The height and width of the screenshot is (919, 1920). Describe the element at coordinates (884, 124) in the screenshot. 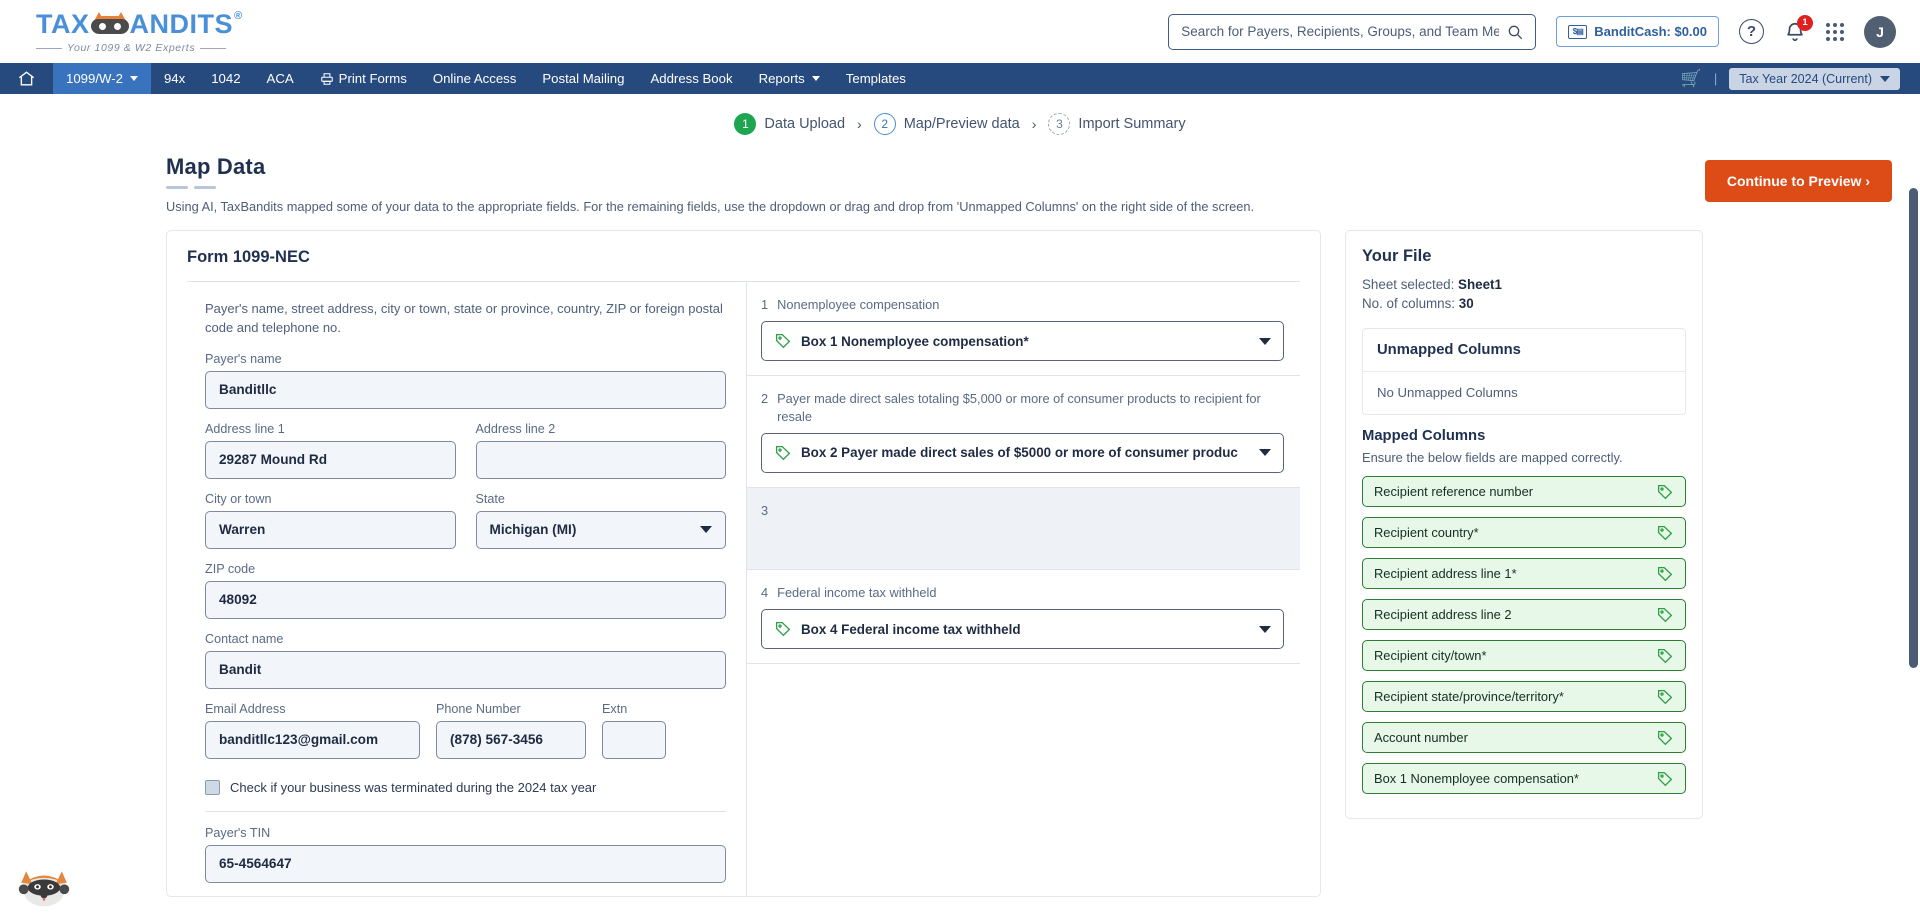

I see `step-number: 2` at that location.